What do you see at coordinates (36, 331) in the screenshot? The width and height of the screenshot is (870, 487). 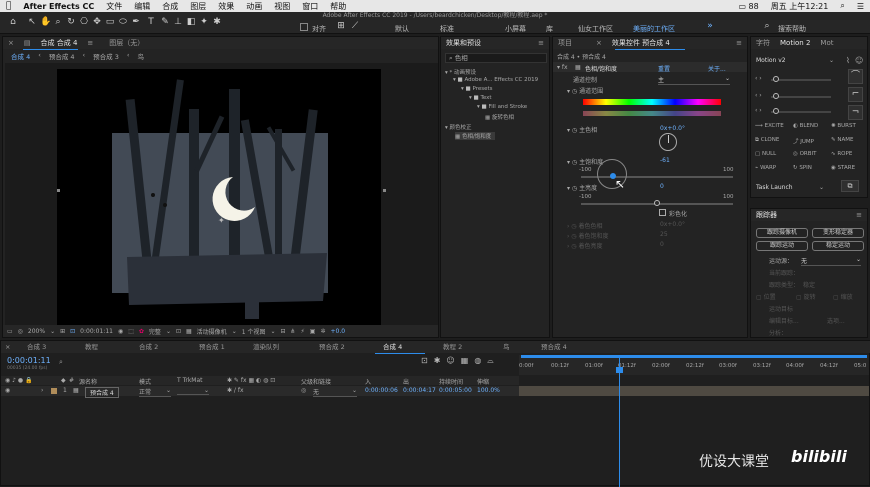 I see `zoom-dropdown: 200%` at bounding box center [36, 331].